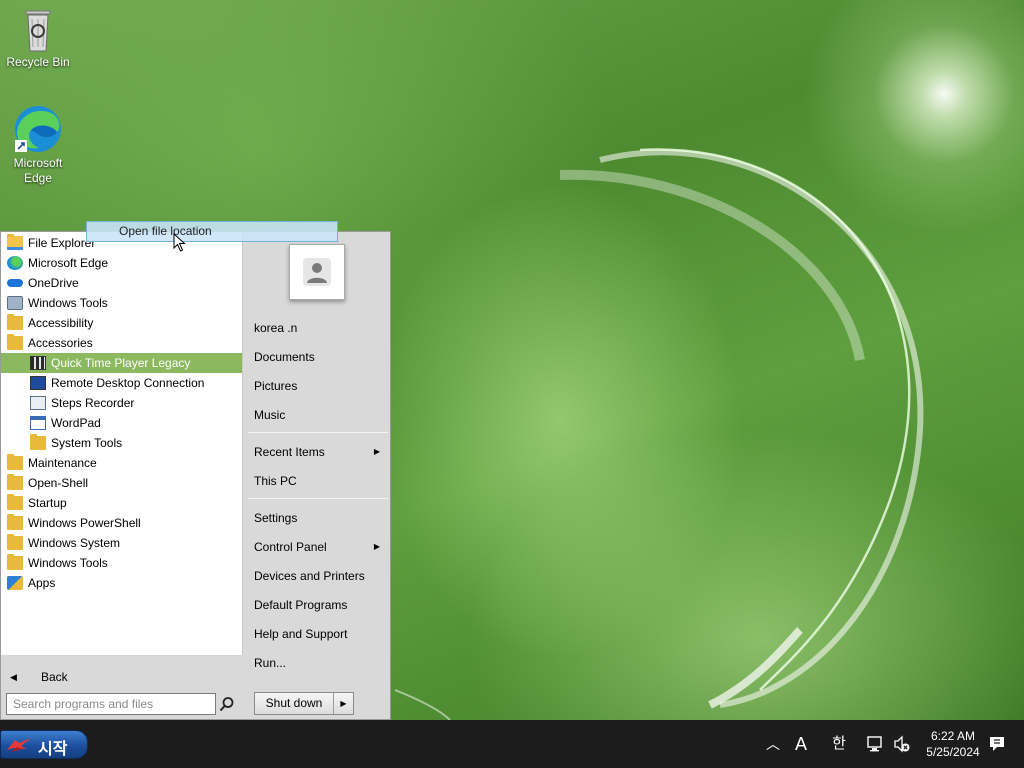  What do you see at coordinates (953, 736) in the screenshot?
I see `clock-time: 6:22 AM` at bounding box center [953, 736].